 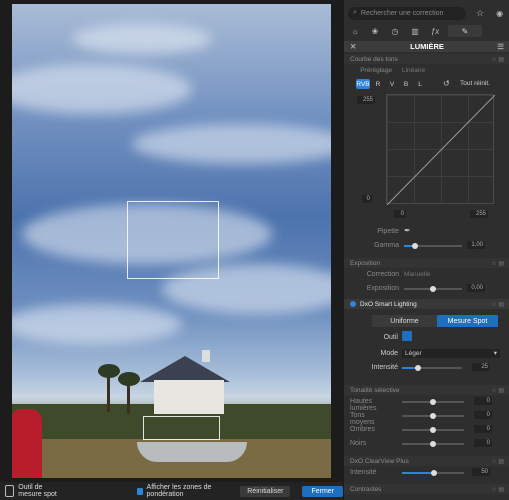 I want to click on exposure-header: Exposition ☆ ▤, so click(x=426, y=263).